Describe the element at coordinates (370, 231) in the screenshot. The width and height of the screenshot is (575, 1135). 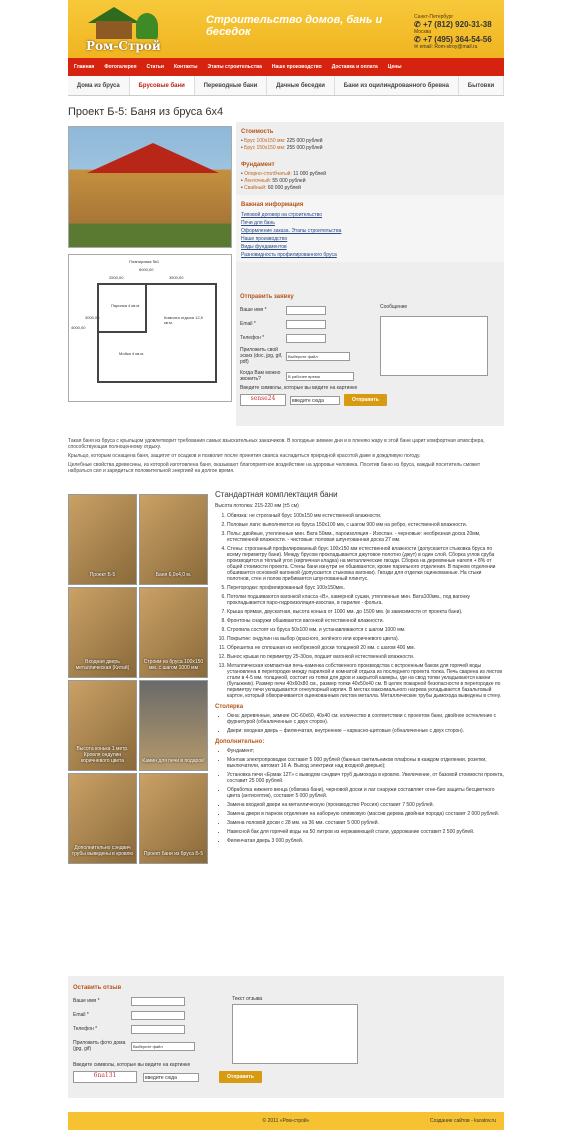
I see `info-link: Оформление заказа. Этапы строительства` at that location.